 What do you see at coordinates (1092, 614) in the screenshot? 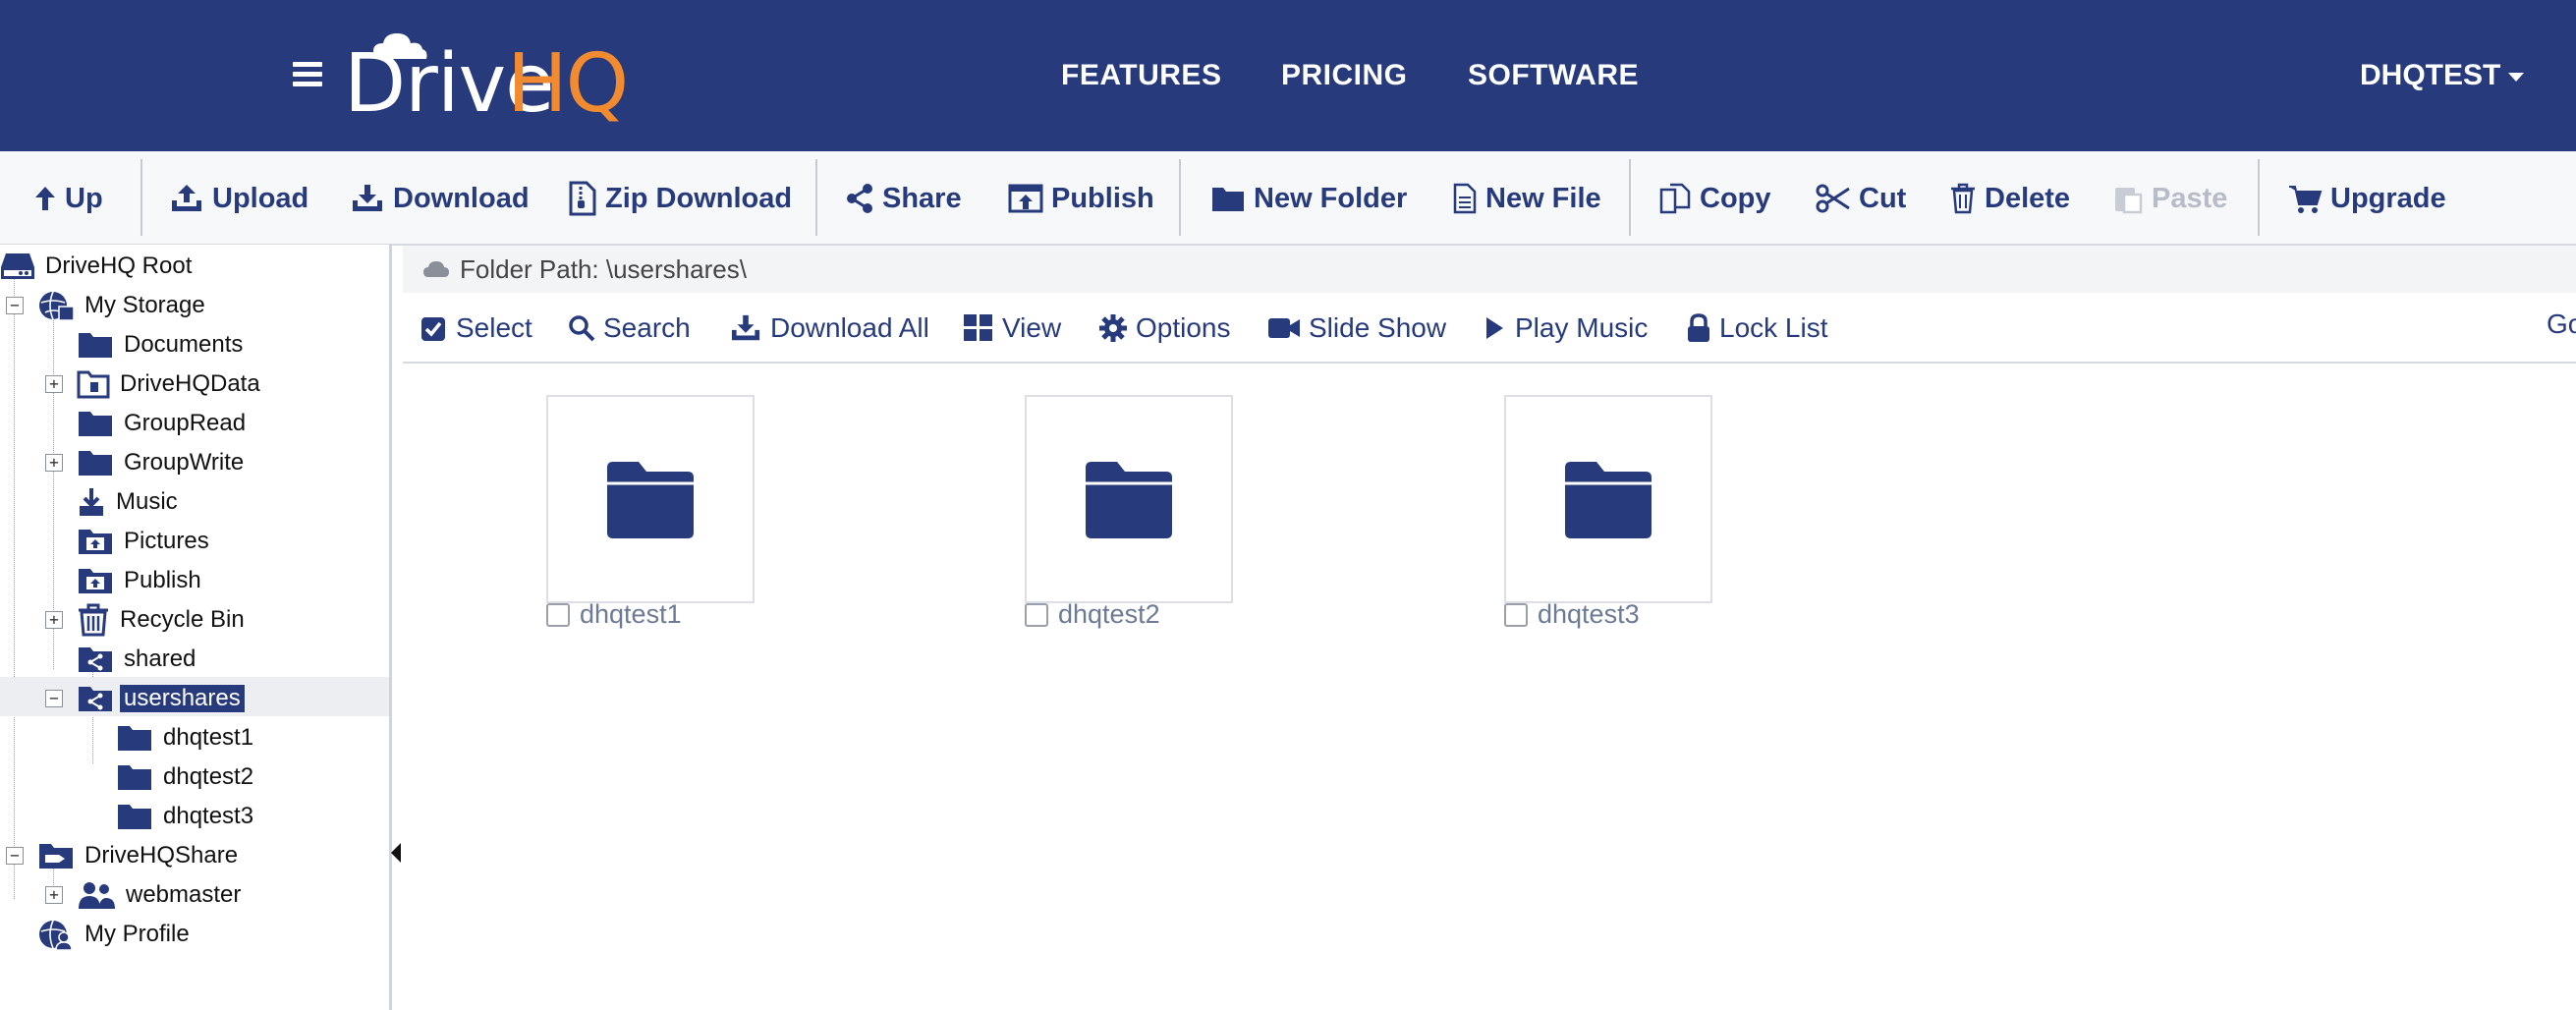
I see `folder-label-dhqtest2: dhqtest2` at bounding box center [1092, 614].